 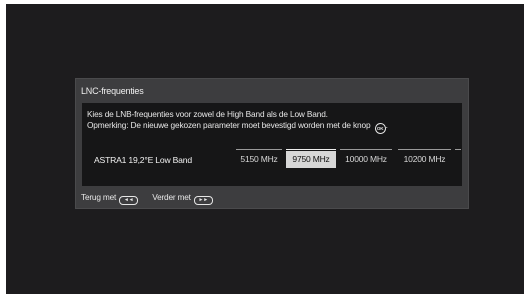 I want to click on frequency-option-10000: 10000 MHz, so click(x=366, y=159).